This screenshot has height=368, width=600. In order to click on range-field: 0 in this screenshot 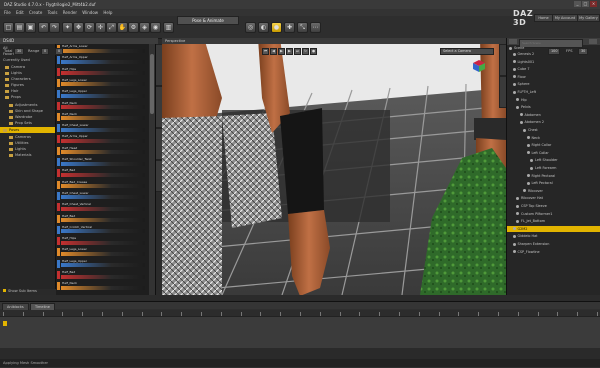, I will do `click(45, 51)`.